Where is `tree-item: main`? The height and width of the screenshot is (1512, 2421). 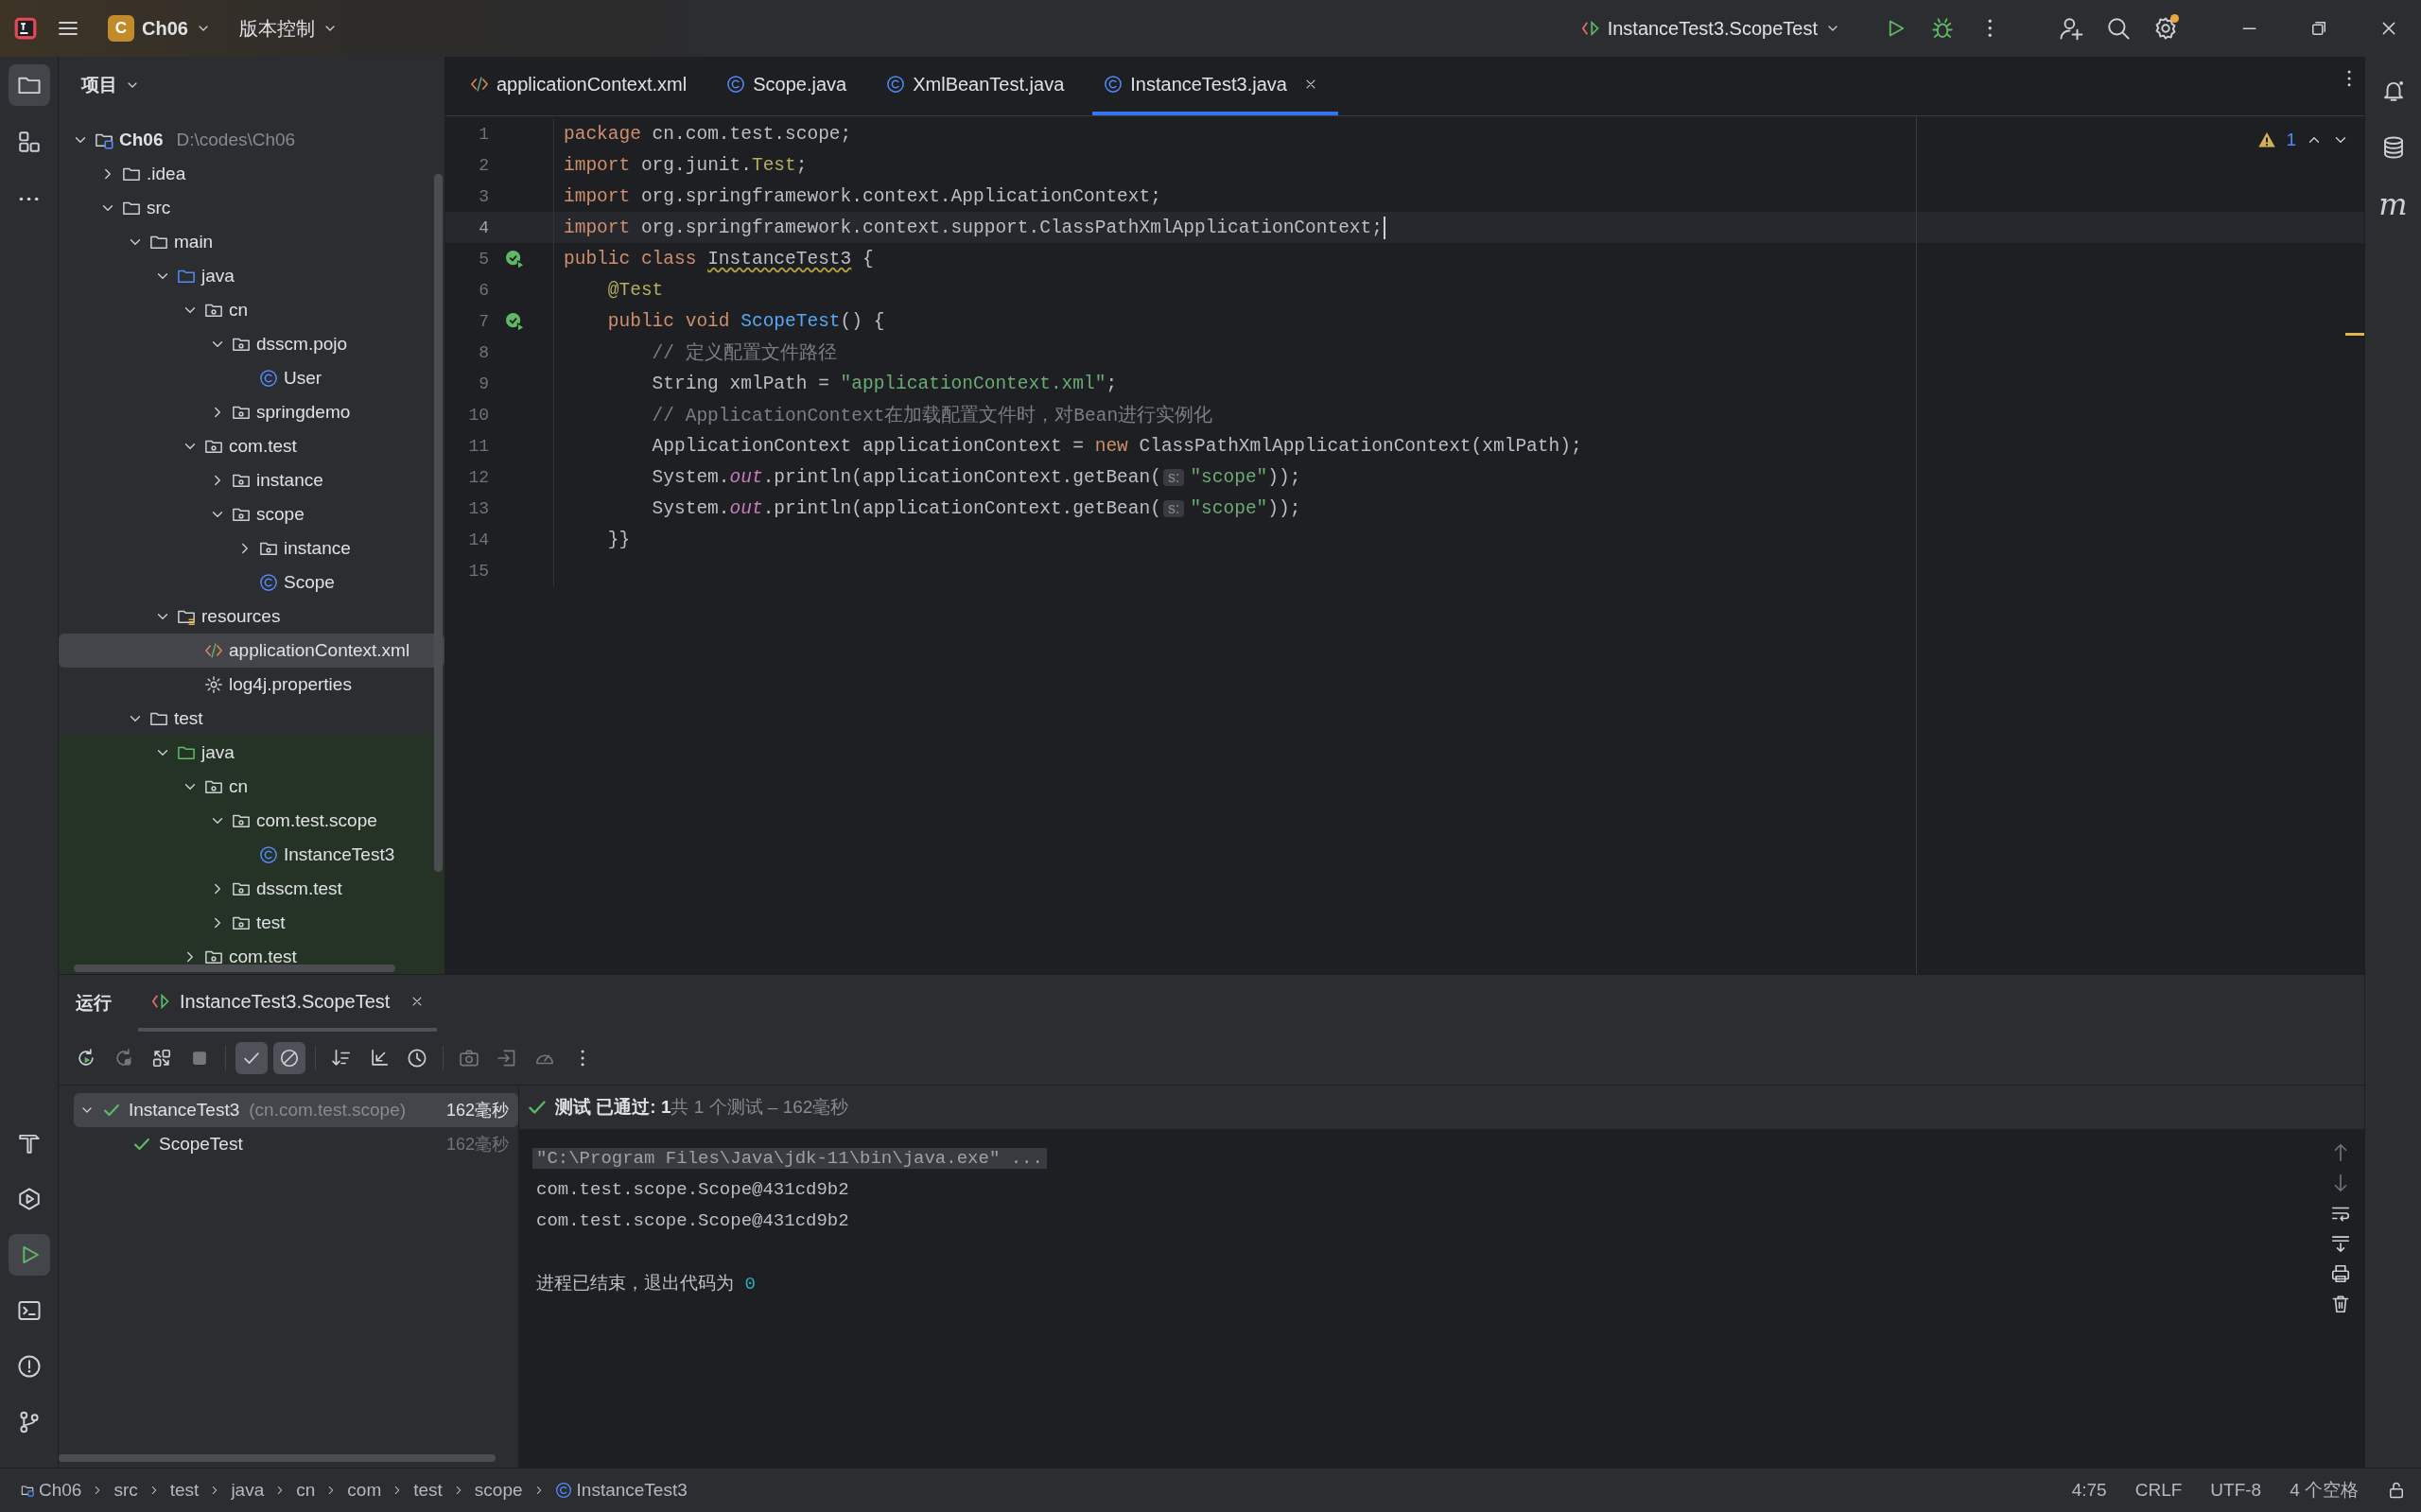
tree-item: main is located at coordinates (251, 242).